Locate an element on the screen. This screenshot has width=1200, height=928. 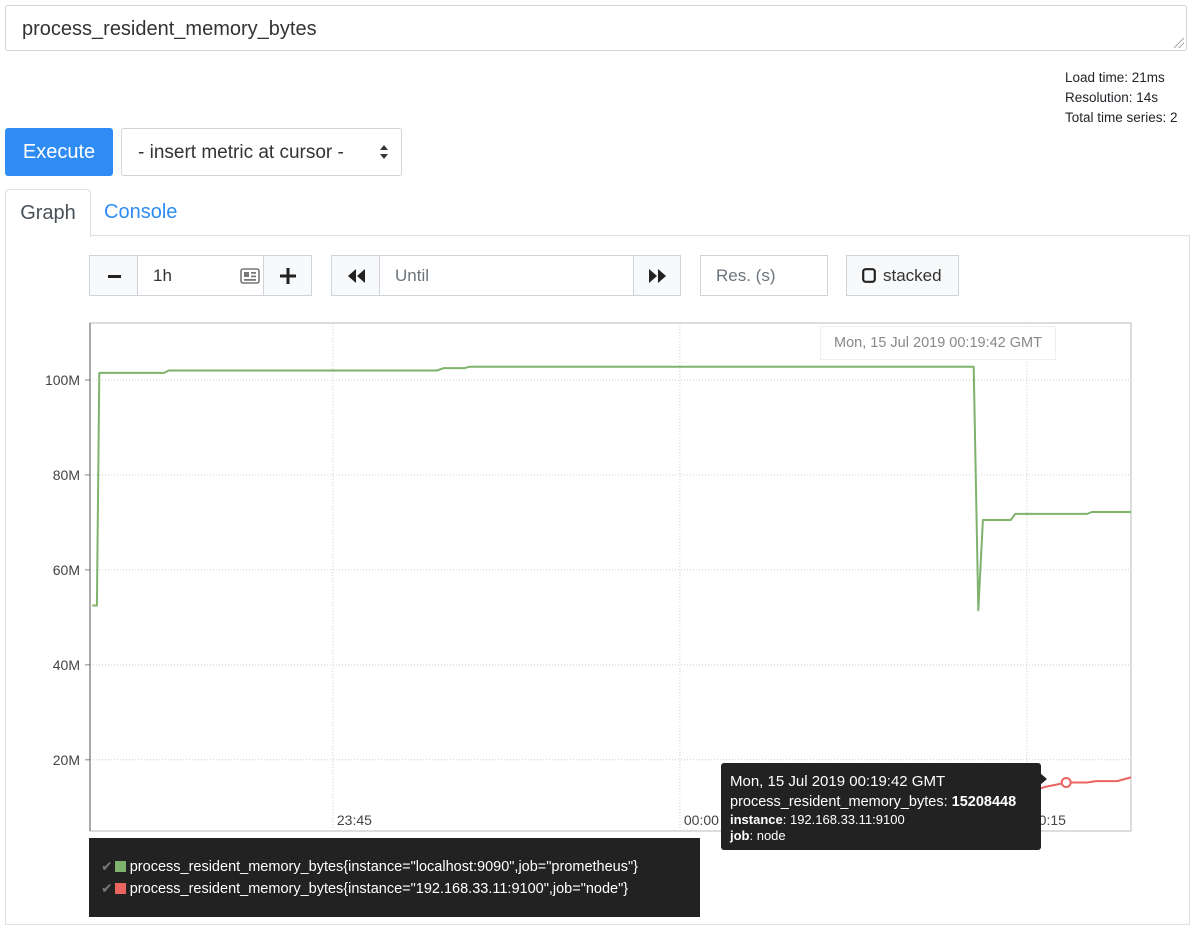
tooltip-job-key: job is located at coordinates (740, 835).